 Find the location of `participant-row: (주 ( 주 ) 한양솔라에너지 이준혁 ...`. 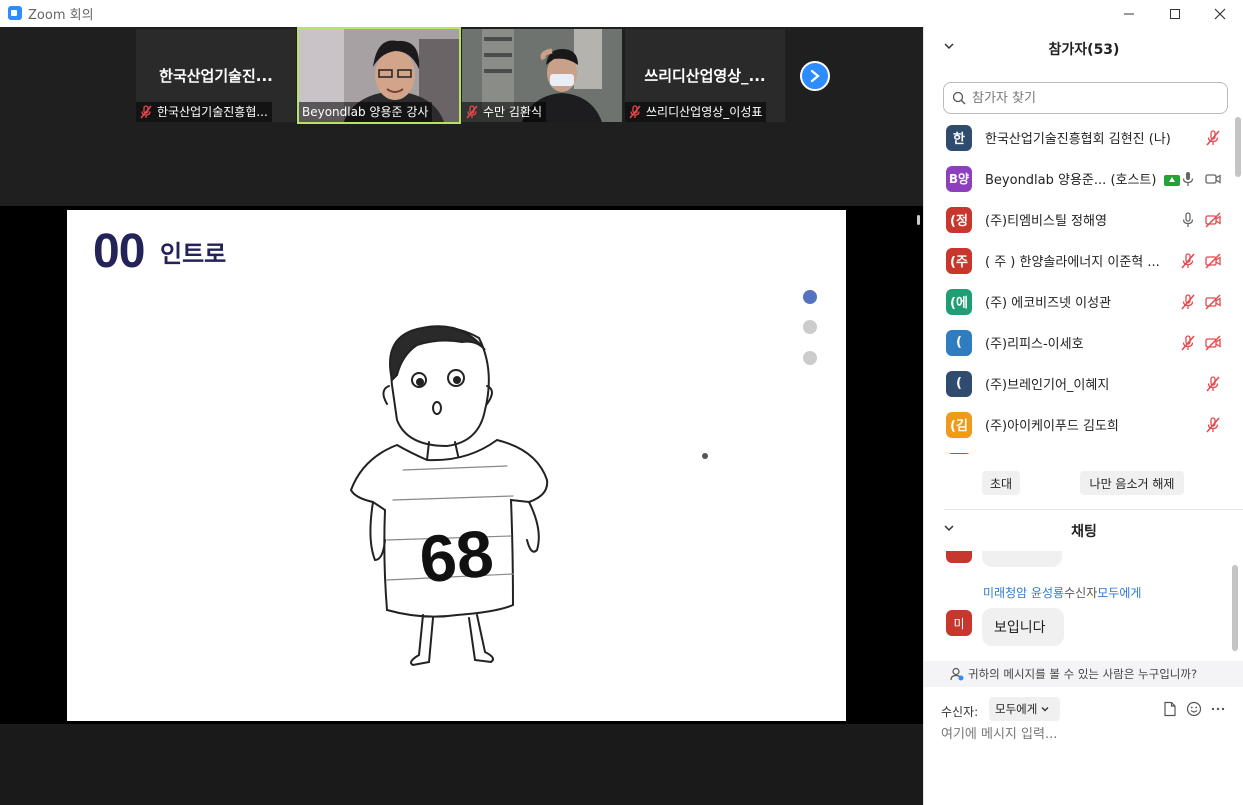

participant-row: (주 ( 주 ) 한양솔라에너지 이준혁 ... is located at coordinates (1079, 260).